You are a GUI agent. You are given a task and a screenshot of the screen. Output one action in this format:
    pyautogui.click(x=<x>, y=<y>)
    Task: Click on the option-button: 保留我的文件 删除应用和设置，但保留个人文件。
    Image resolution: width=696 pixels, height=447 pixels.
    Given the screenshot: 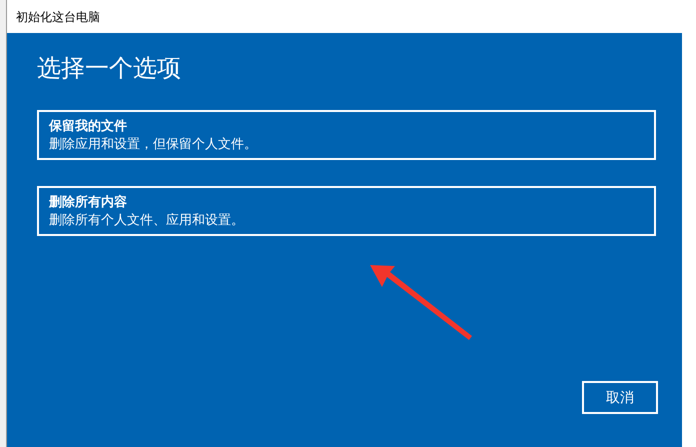 What is the action you would take?
    pyautogui.click(x=346, y=135)
    